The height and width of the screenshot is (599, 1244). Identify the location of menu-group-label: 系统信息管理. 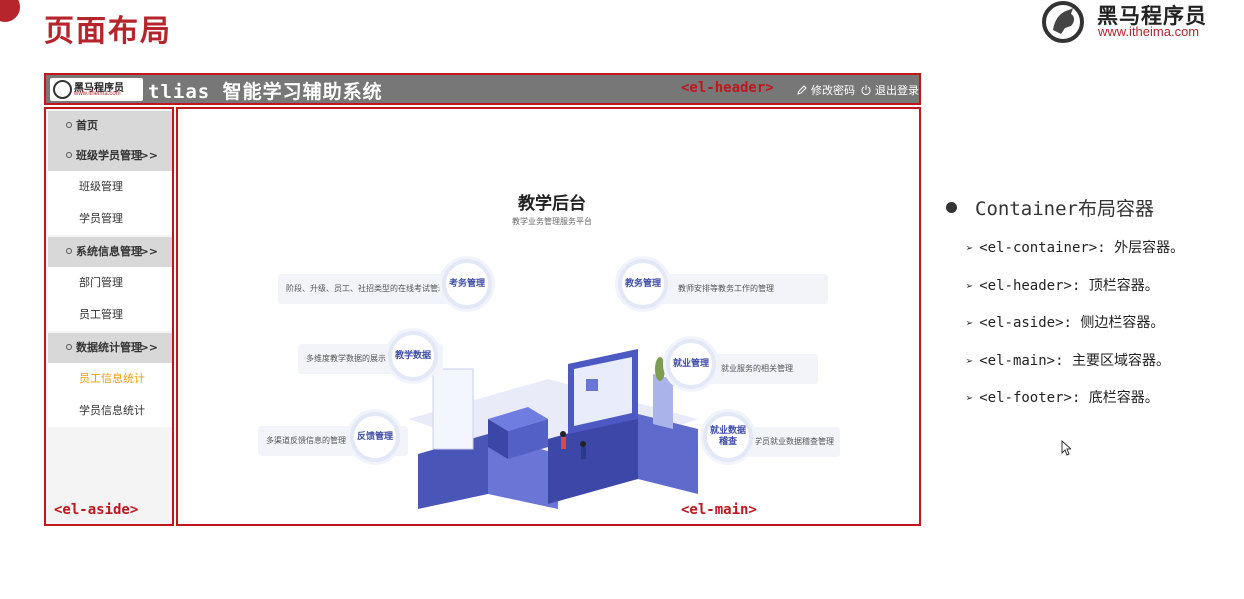
(109, 251).